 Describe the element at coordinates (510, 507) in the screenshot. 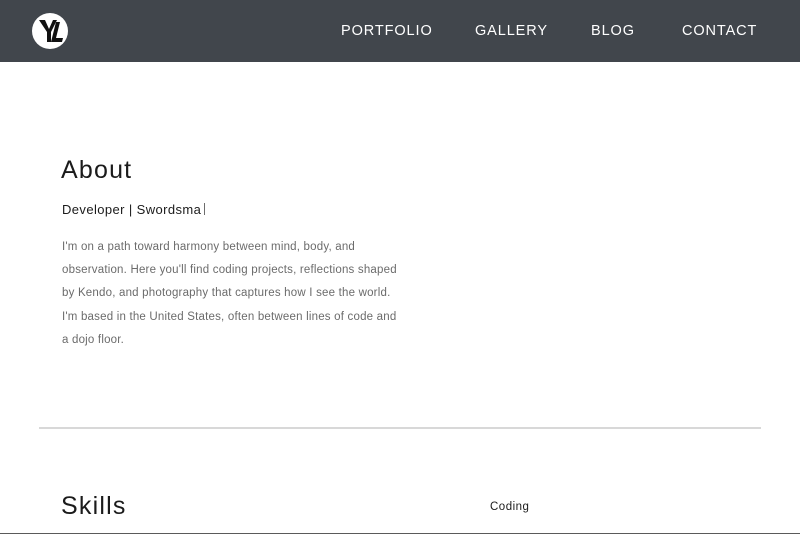

I see `skills-category-coding: Coding` at that location.